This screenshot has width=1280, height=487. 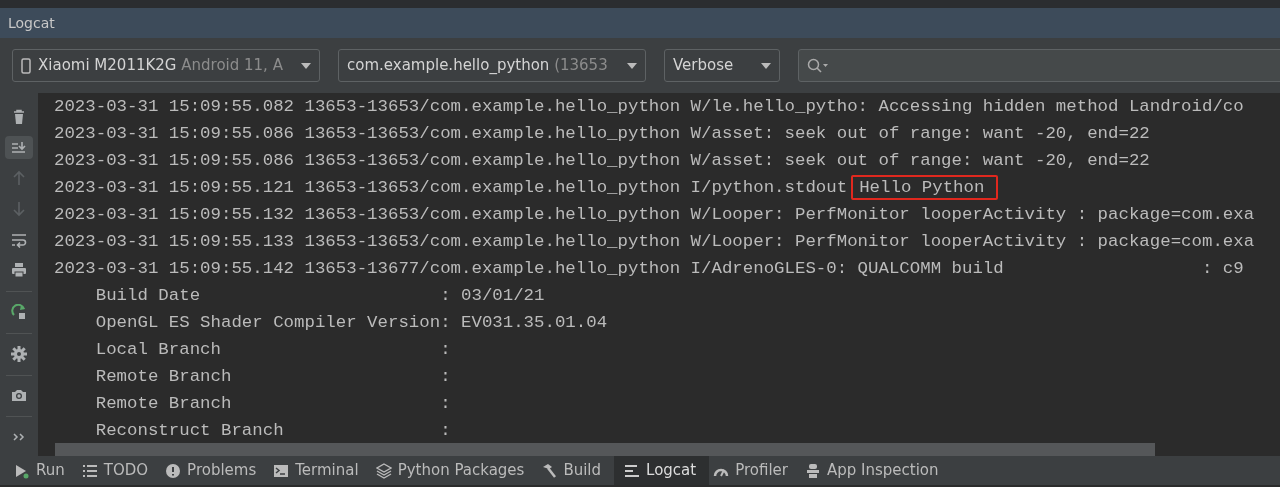 I want to click on tool-window-tab: App Inspection, so click(x=876, y=470).